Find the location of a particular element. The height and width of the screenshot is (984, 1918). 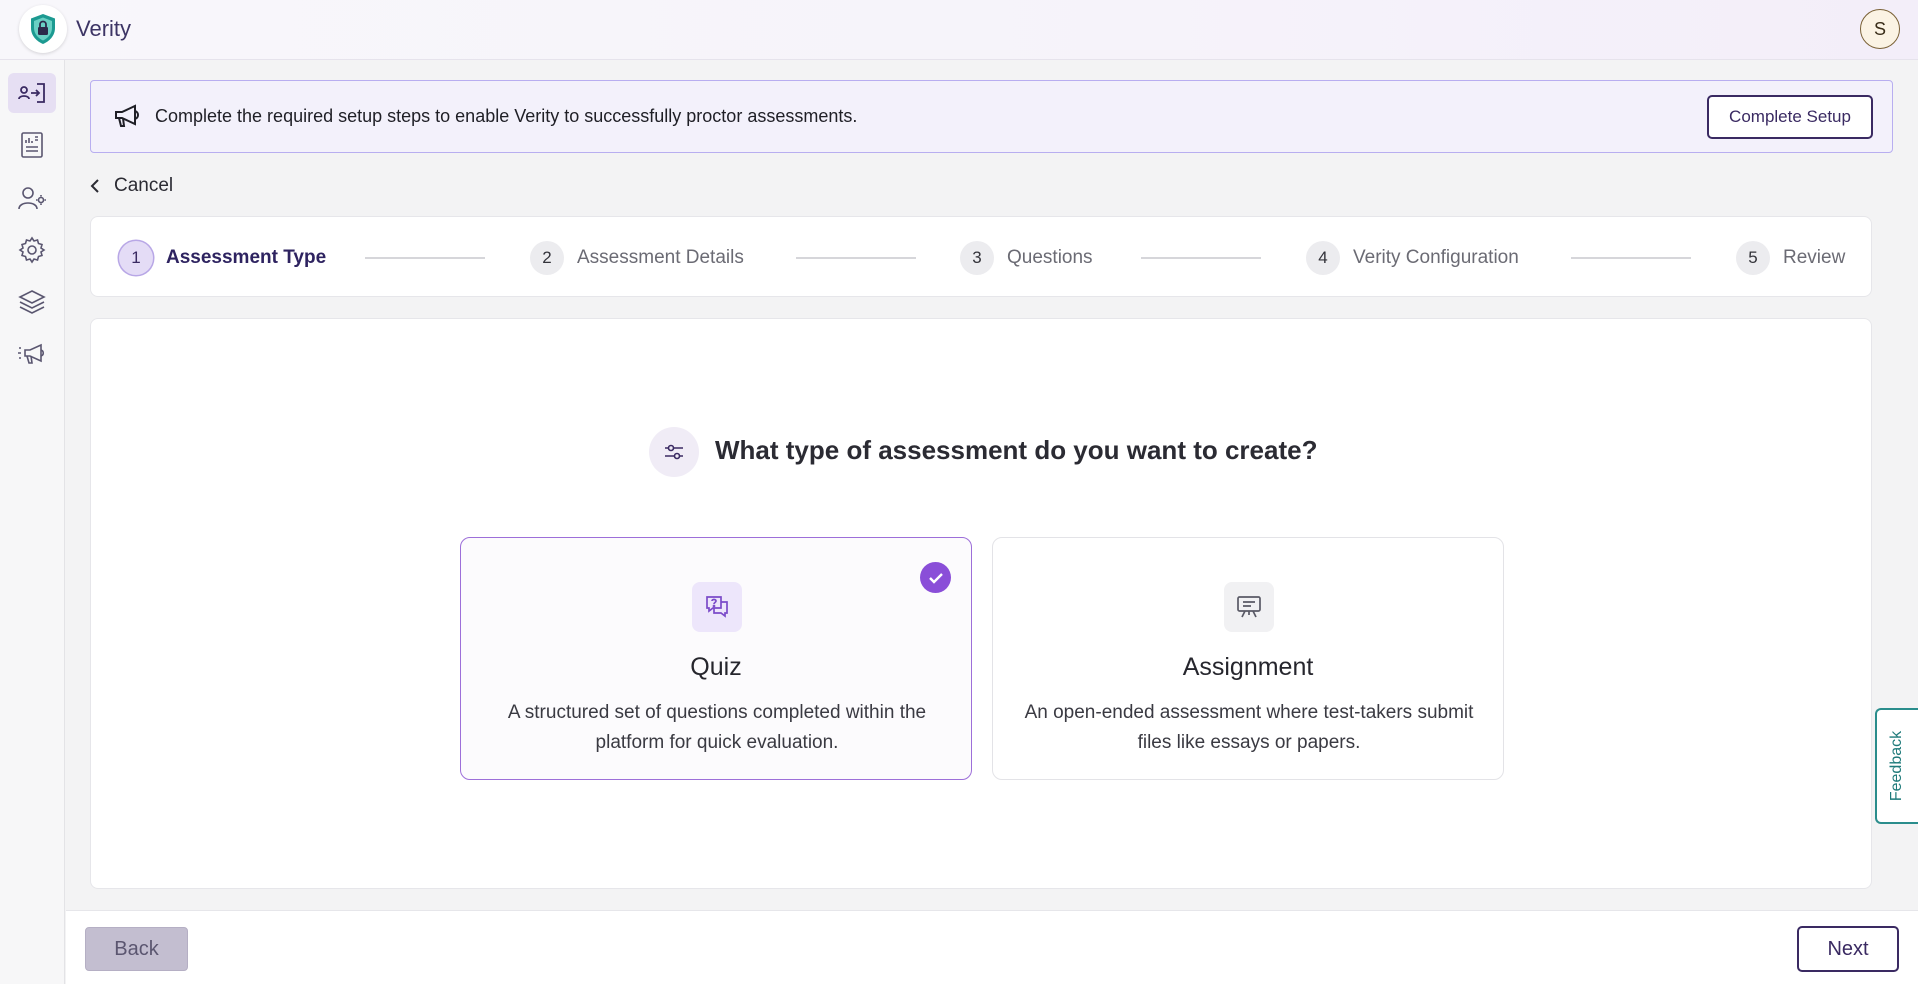

step-label: Assessment Details is located at coordinates (660, 257).